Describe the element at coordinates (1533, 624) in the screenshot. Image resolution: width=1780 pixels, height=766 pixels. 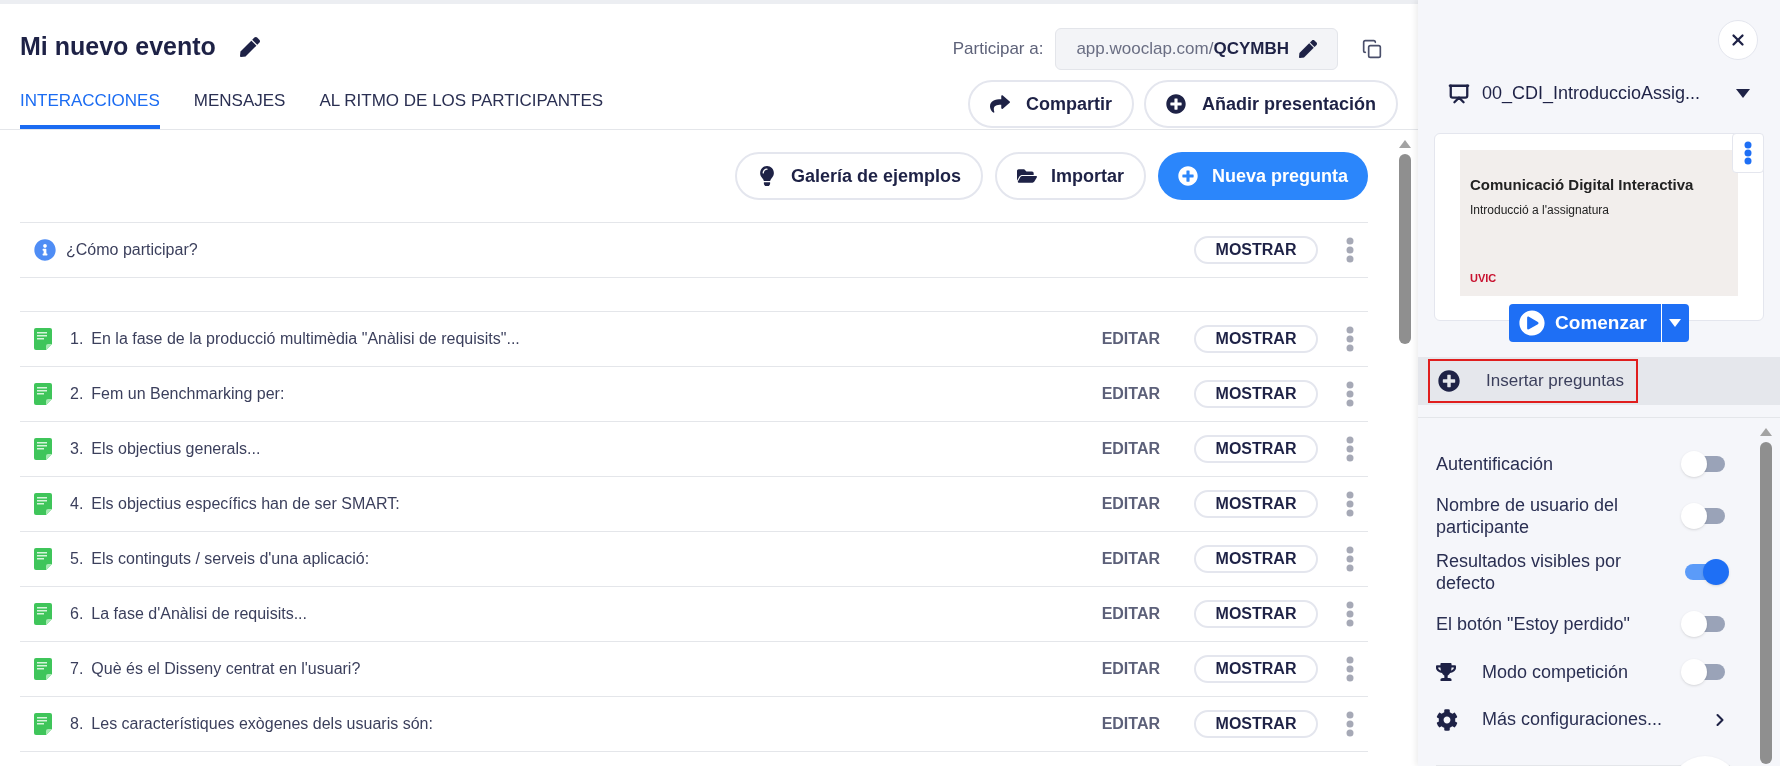
I see `setting-label: El botón "Estoy perdido"` at that location.